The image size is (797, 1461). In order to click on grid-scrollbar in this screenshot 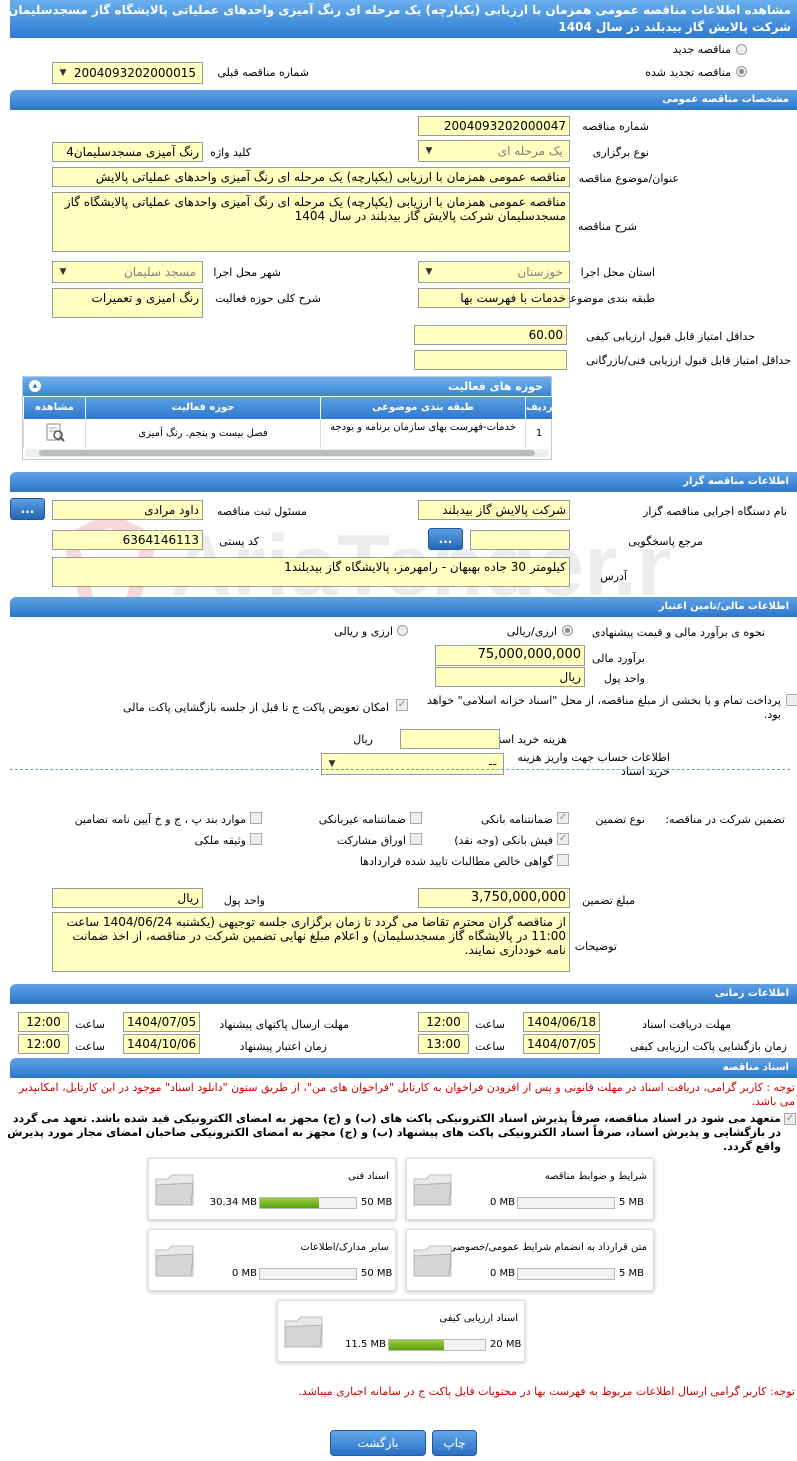, I will do `click(287, 453)`.